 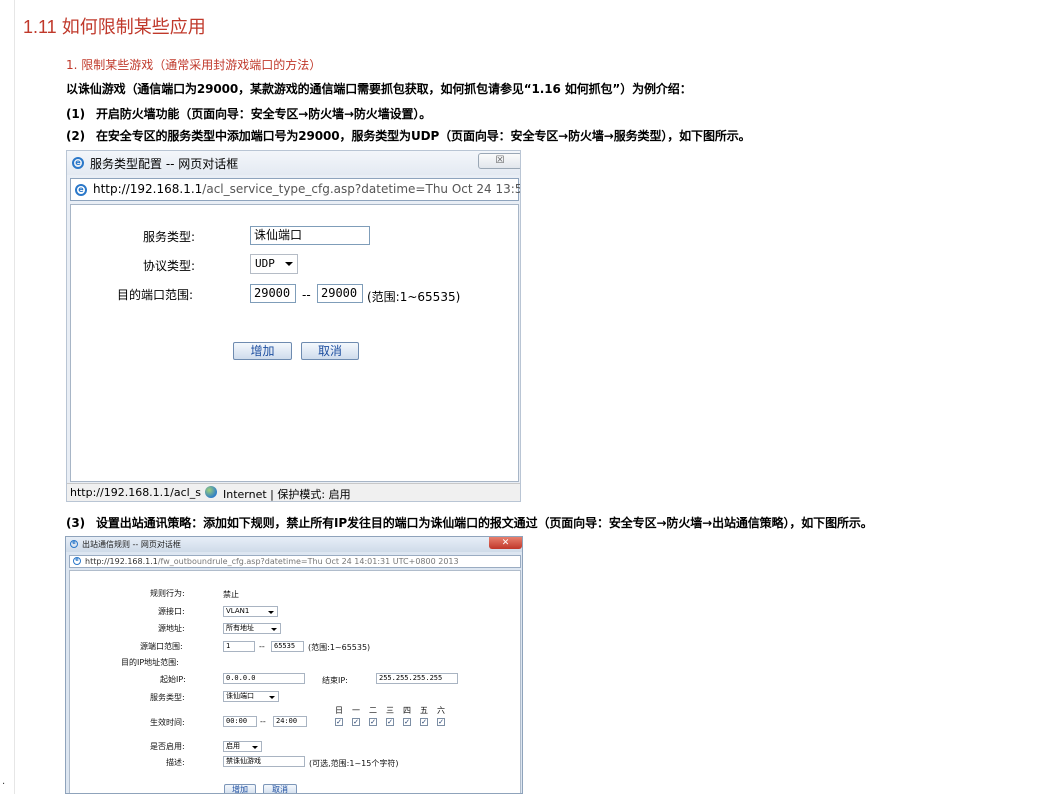 What do you see at coordinates (407, 722) in the screenshot?
I see `day-thu-checkbox: ✓` at bounding box center [407, 722].